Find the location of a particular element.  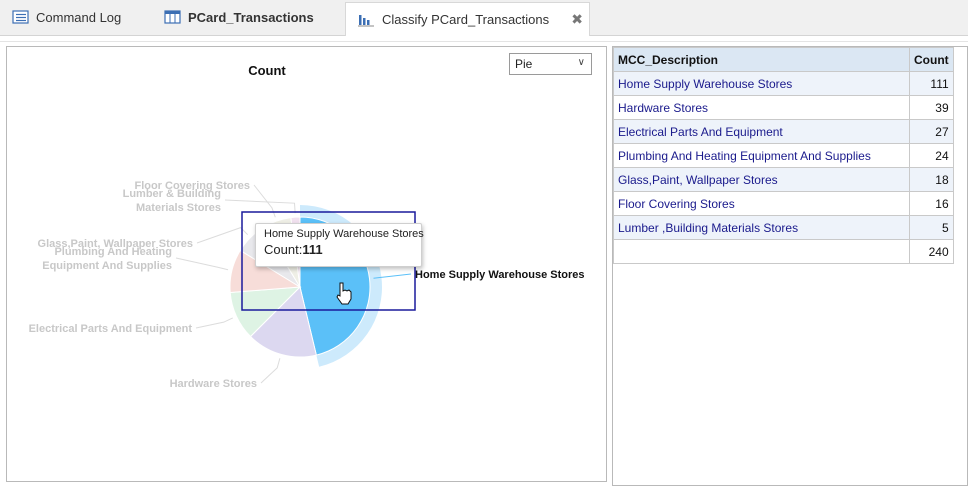

tooltip-count-value: 111 is located at coordinates (312, 249).